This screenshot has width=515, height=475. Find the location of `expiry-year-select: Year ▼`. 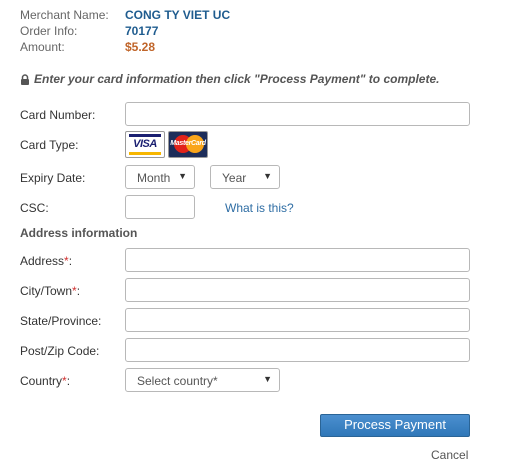

expiry-year-select: Year ▼ is located at coordinates (245, 177).